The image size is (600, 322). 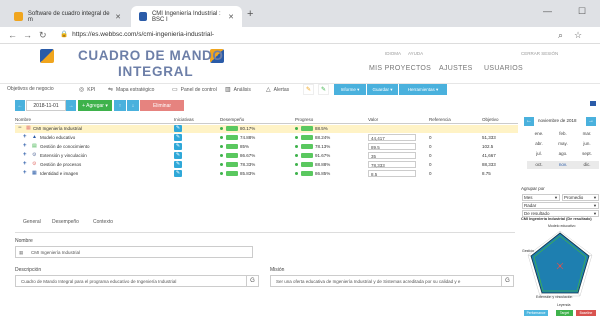 What do you see at coordinates (175, 90) in the screenshot?
I see `dashboard-icon: ▭` at bounding box center [175, 90].